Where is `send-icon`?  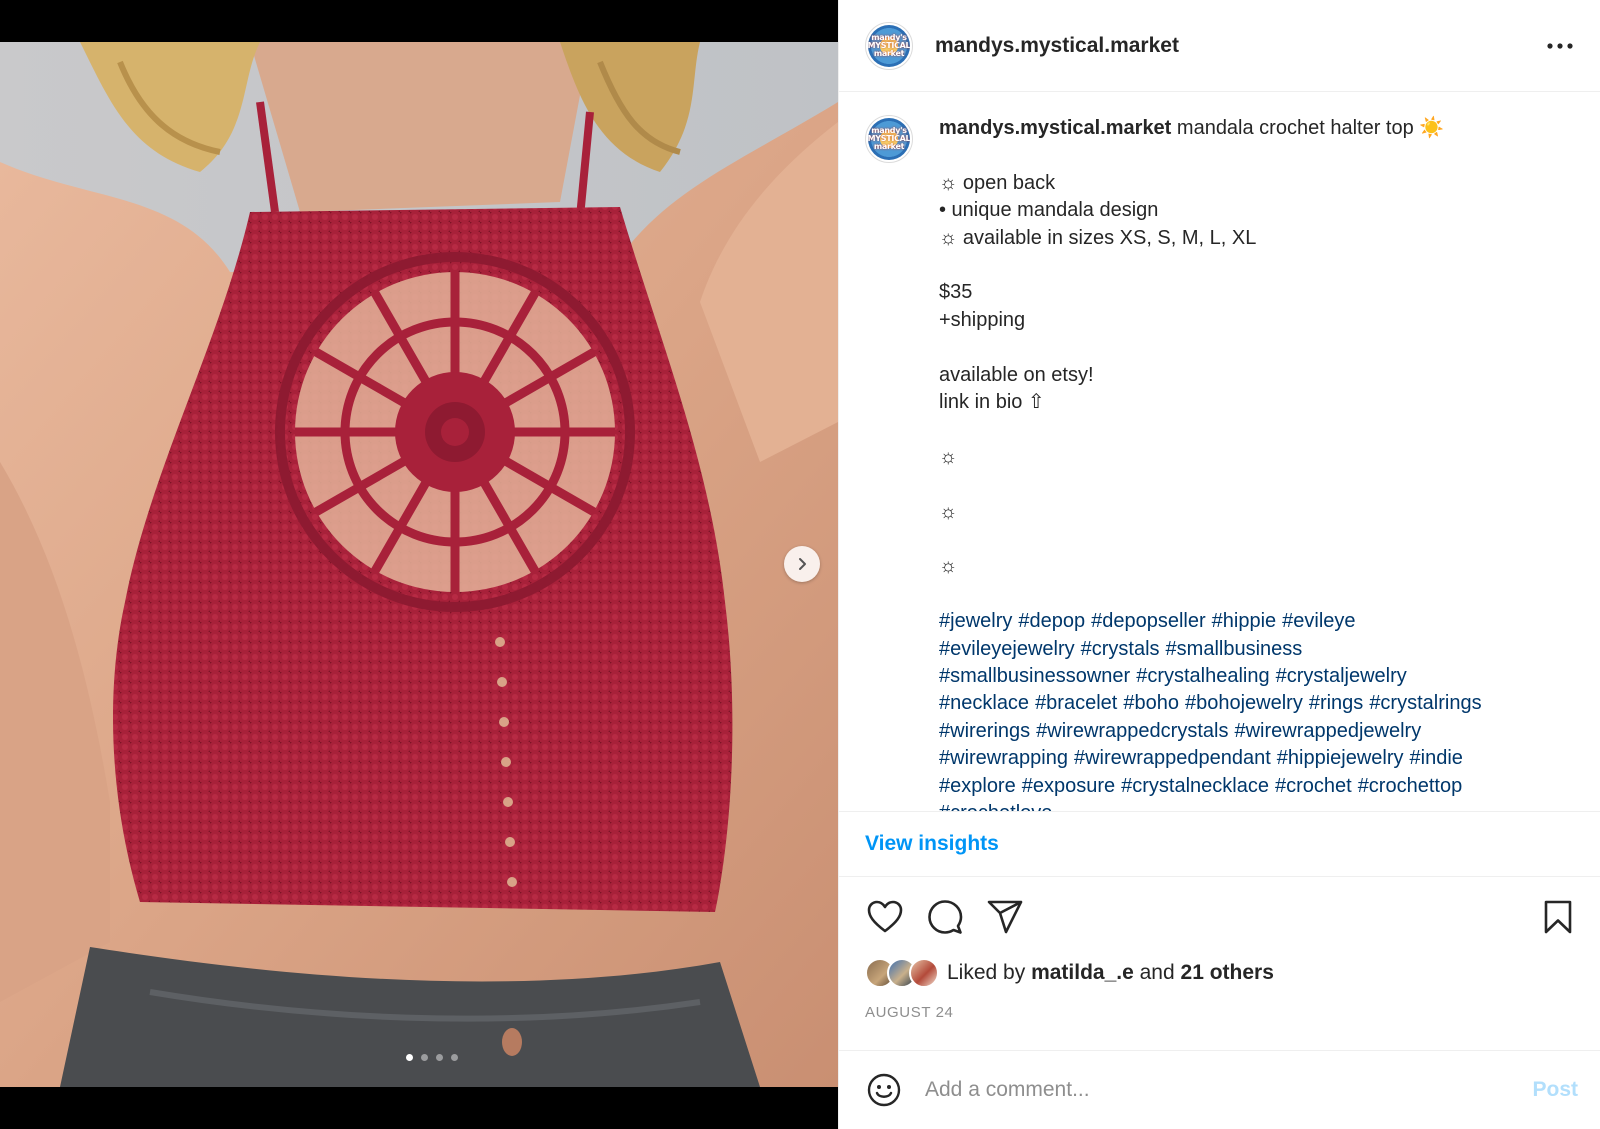
send-icon is located at coordinates (1005, 917).